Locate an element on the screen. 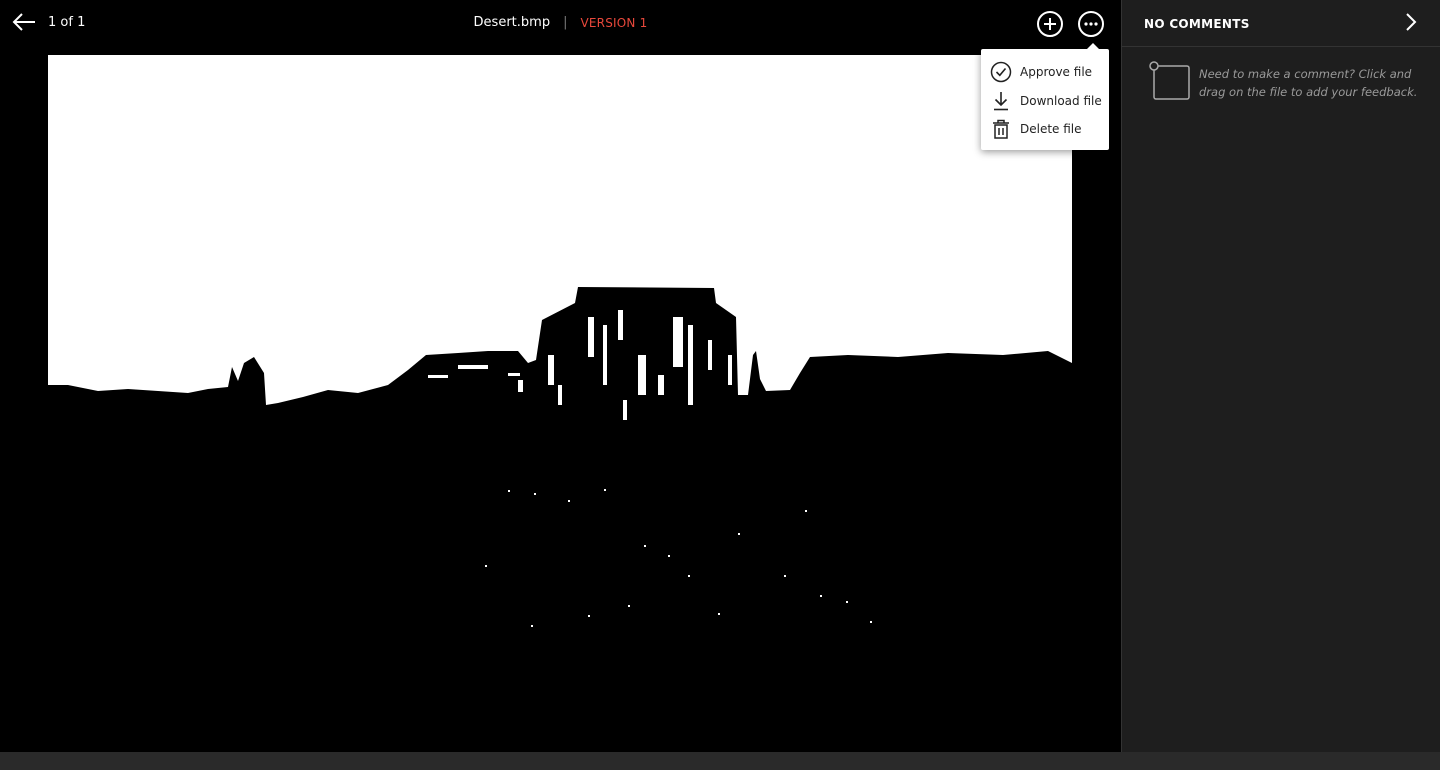 The image size is (1440, 770). file-options-menu: Approve file Download file Delete file is located at coordinates (1045, 96).